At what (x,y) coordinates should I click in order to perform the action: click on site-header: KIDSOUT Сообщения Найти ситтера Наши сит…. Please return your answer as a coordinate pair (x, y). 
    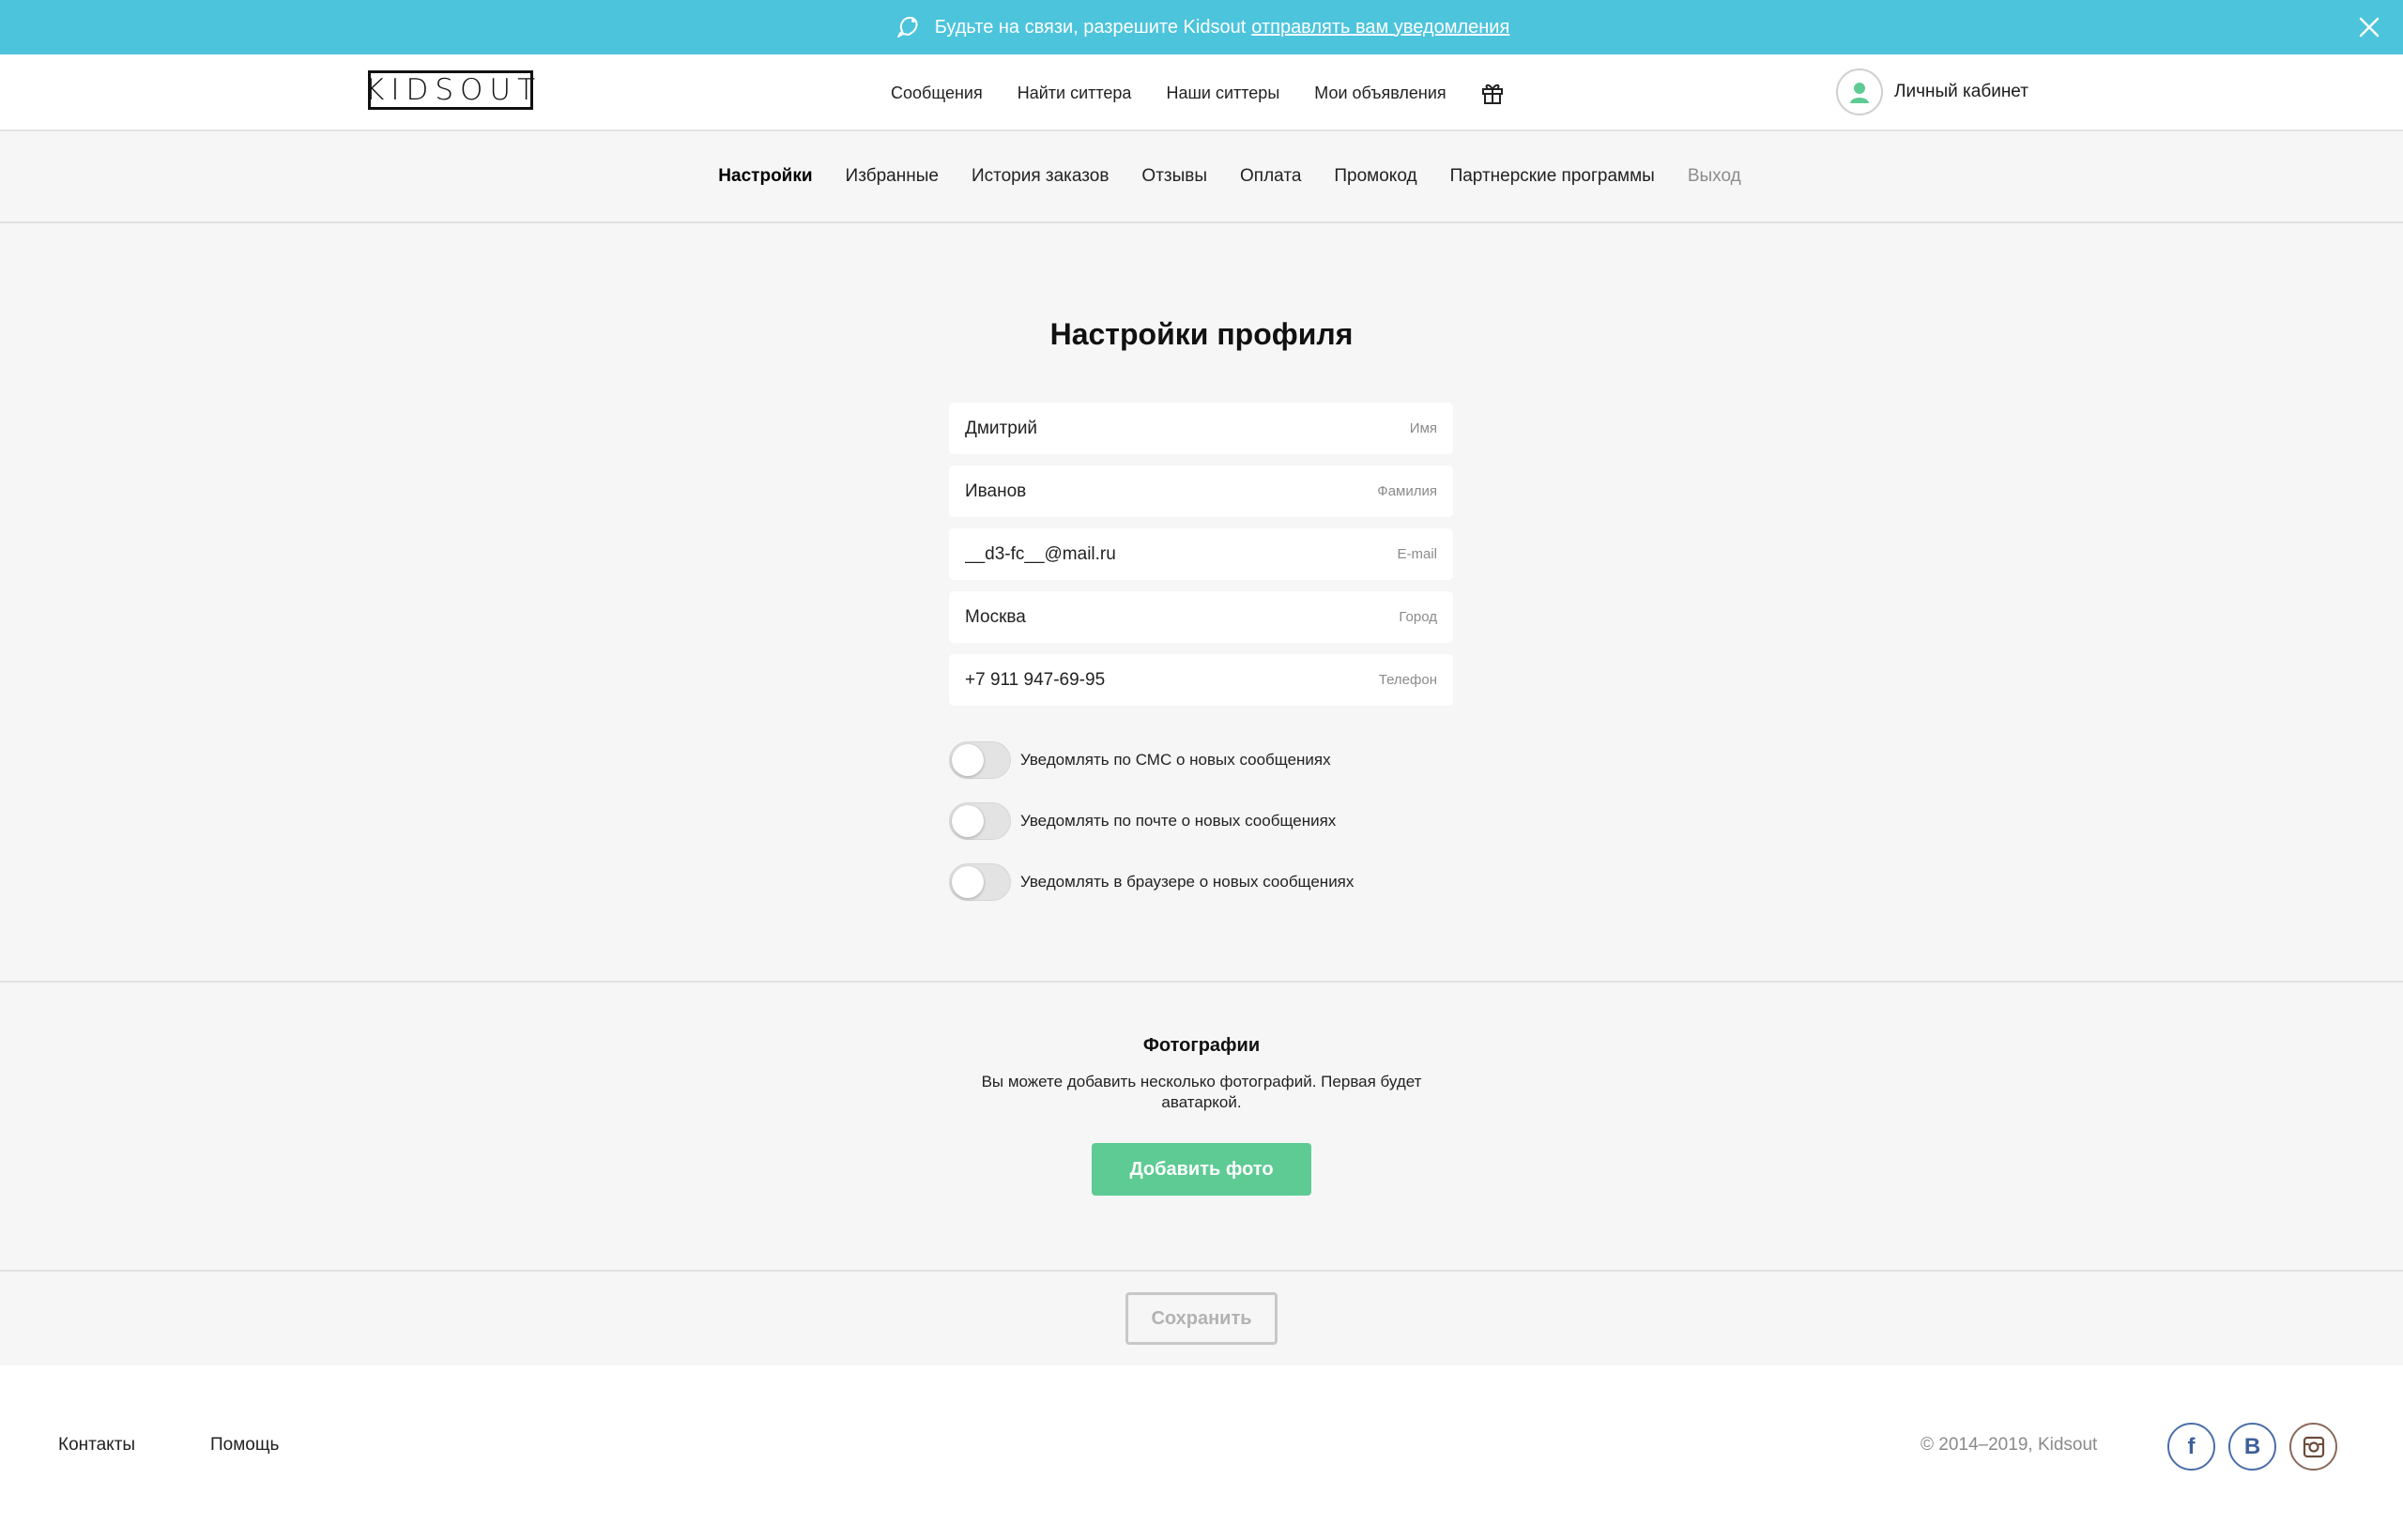
    Looking at the image, I should click on (1201, 92).